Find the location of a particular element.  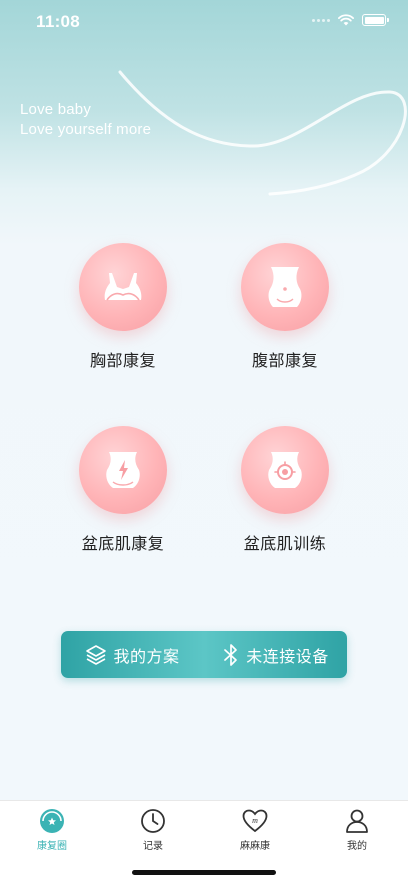

battery-icon is located at coordinates (375, 20).